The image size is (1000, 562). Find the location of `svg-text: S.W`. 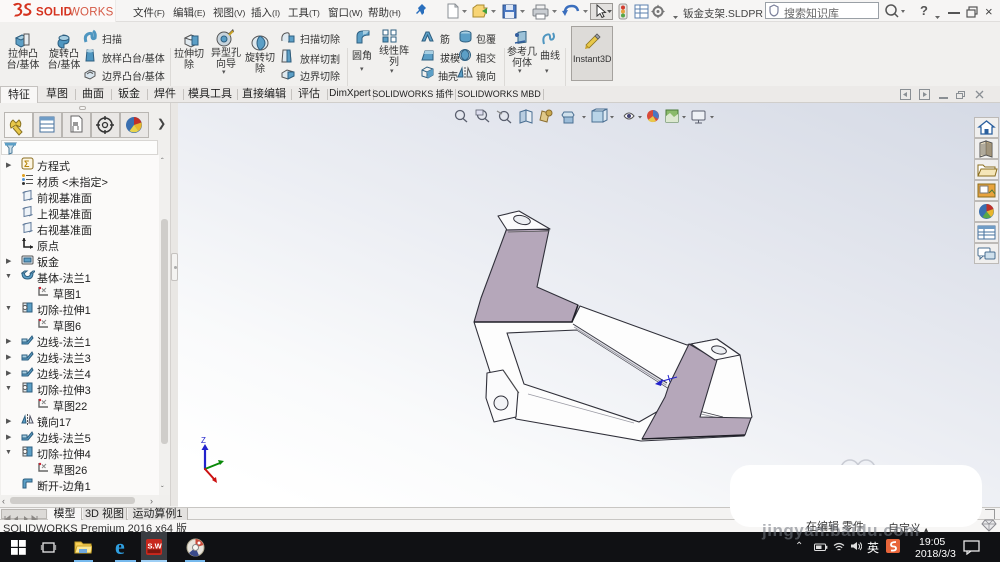

svg-text: S.W is located at coordinates (155, 546).